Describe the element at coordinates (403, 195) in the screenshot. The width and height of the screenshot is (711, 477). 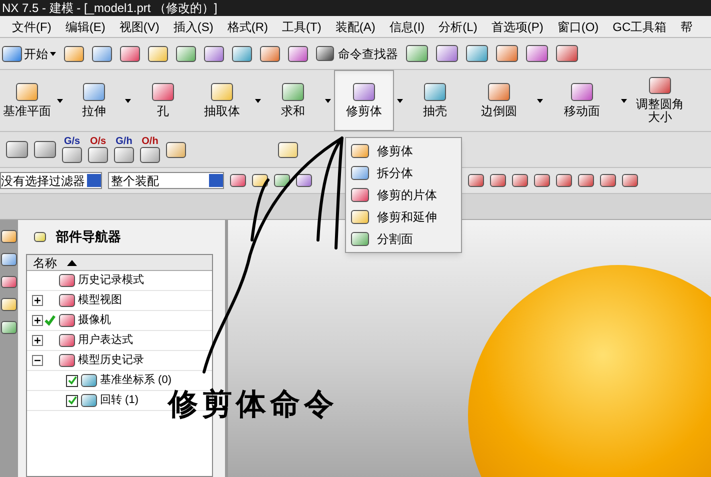
I see `menu-option: 修剪的片体` at that location.